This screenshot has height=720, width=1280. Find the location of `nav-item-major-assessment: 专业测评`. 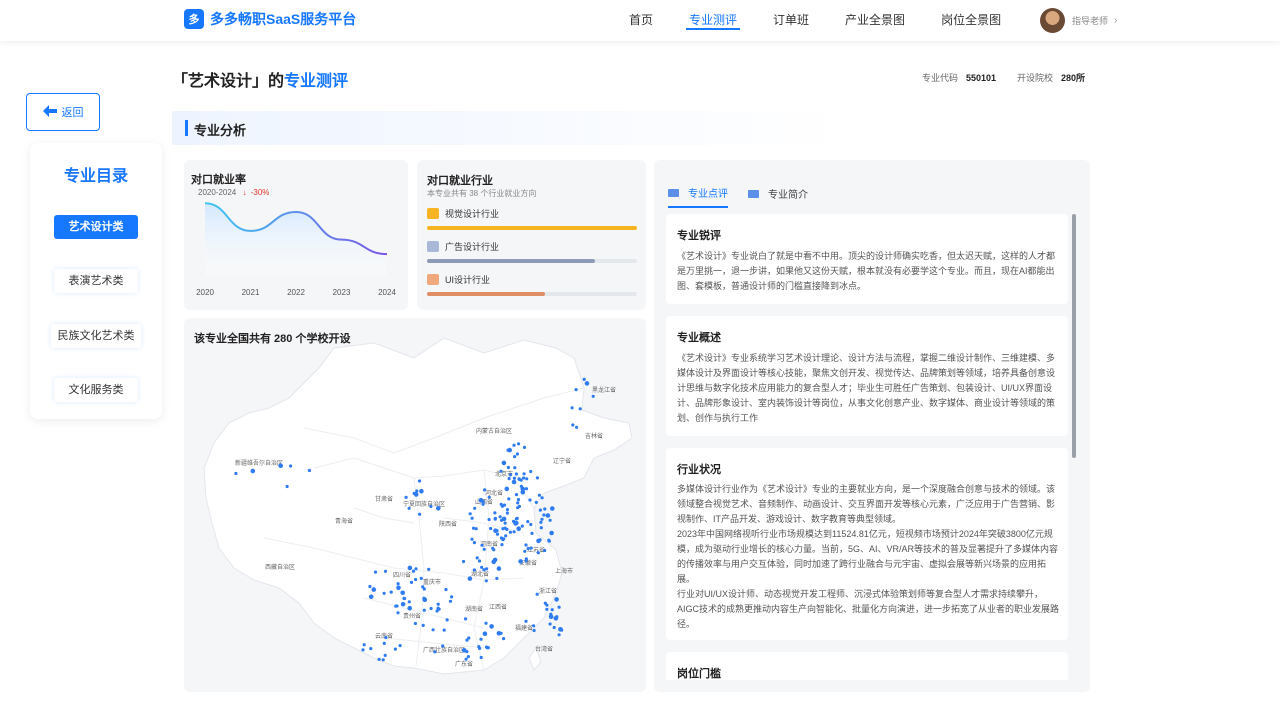

nav-item-major-assessment: 专业测评 is located at coordinates (713, 20).